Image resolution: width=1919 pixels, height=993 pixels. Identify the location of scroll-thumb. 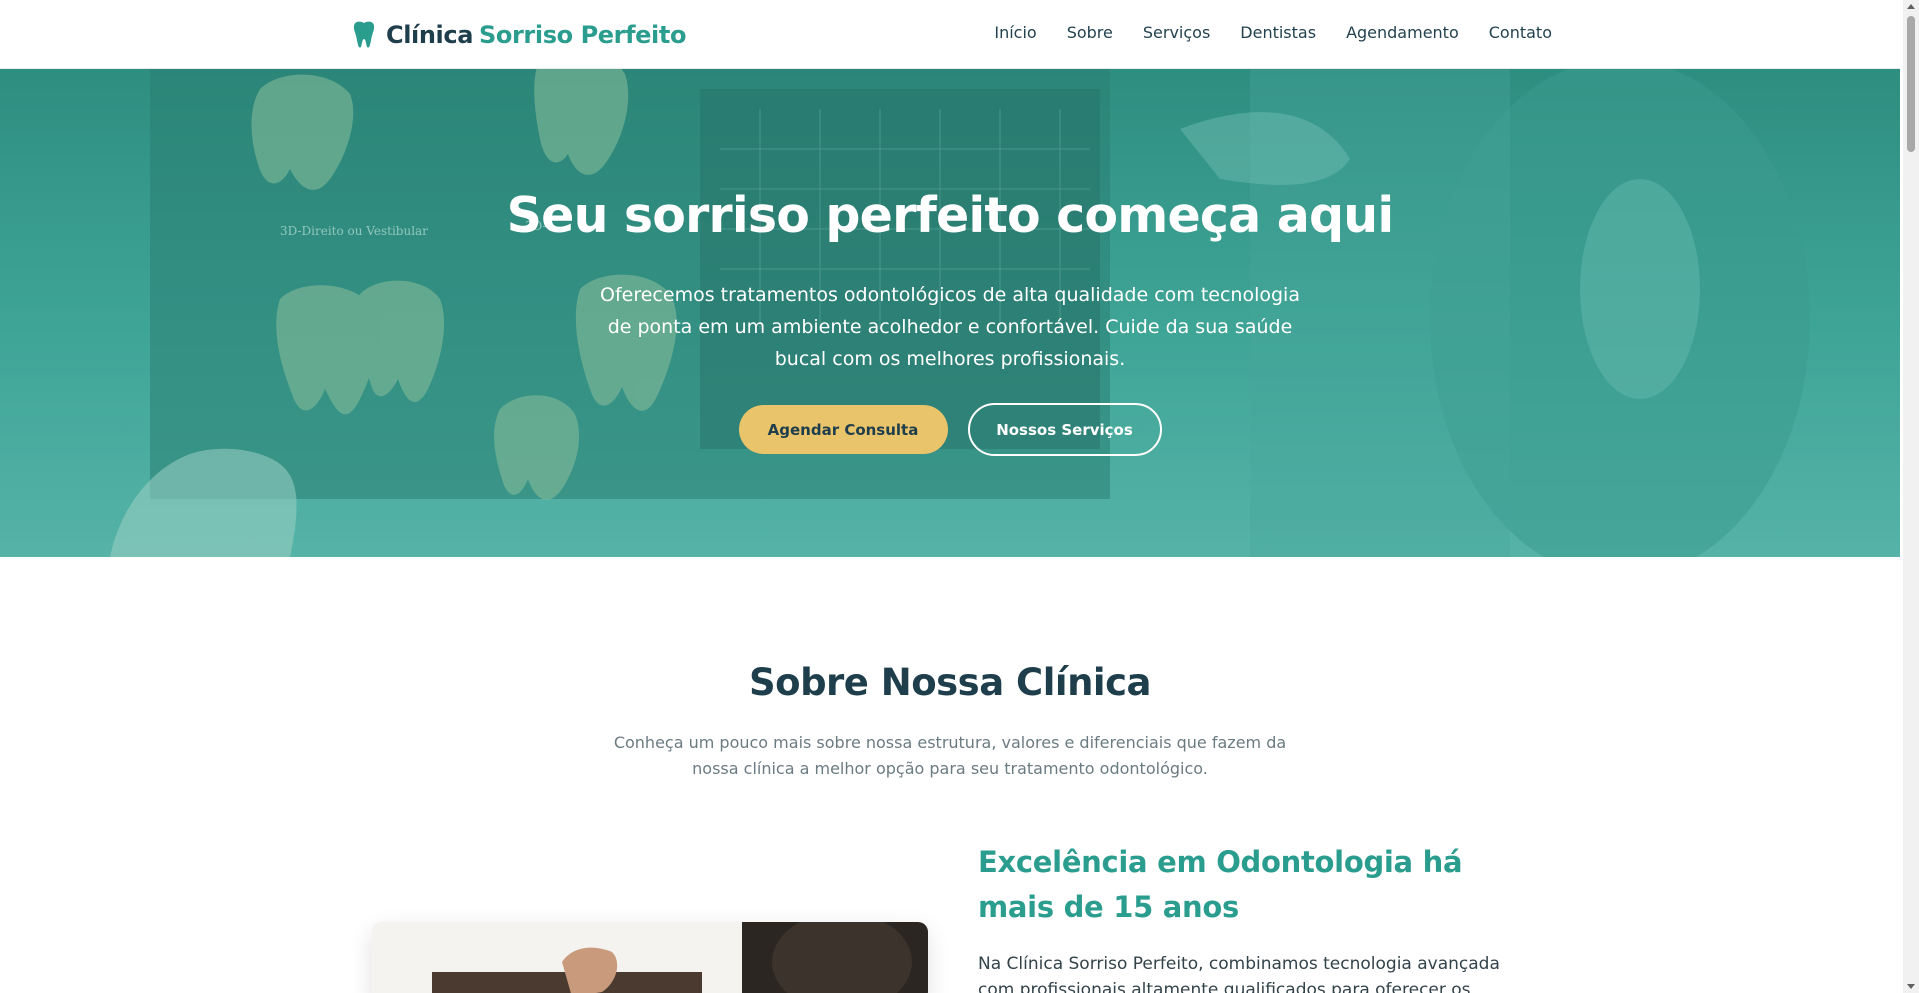
(1911, 84).